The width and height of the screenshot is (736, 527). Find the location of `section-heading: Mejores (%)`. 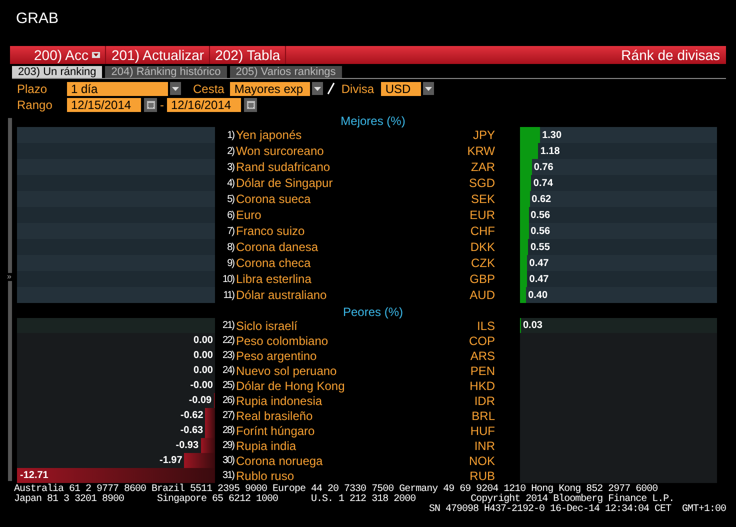

section-heading: Mejores (%) is located at coordinates (373, 120).